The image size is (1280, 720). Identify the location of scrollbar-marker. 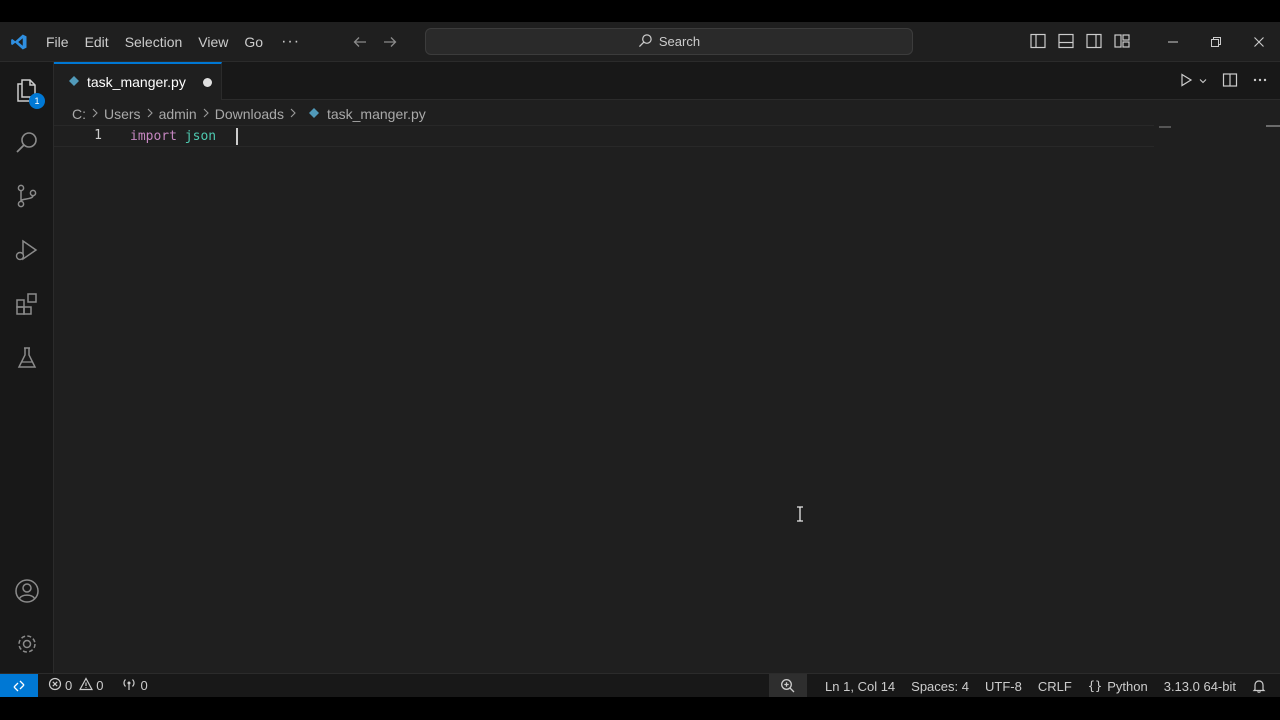
(1273, 126).